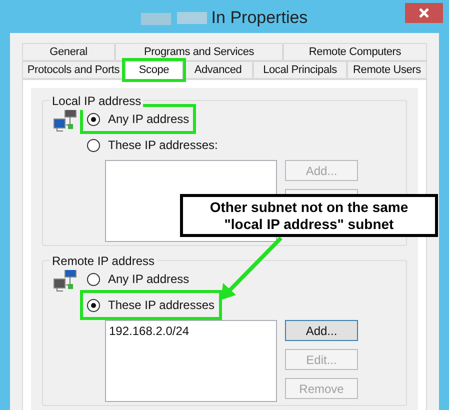 This screenshot has width=449, height=410. I want to click on window-title: In Properties, so click(259, 18).